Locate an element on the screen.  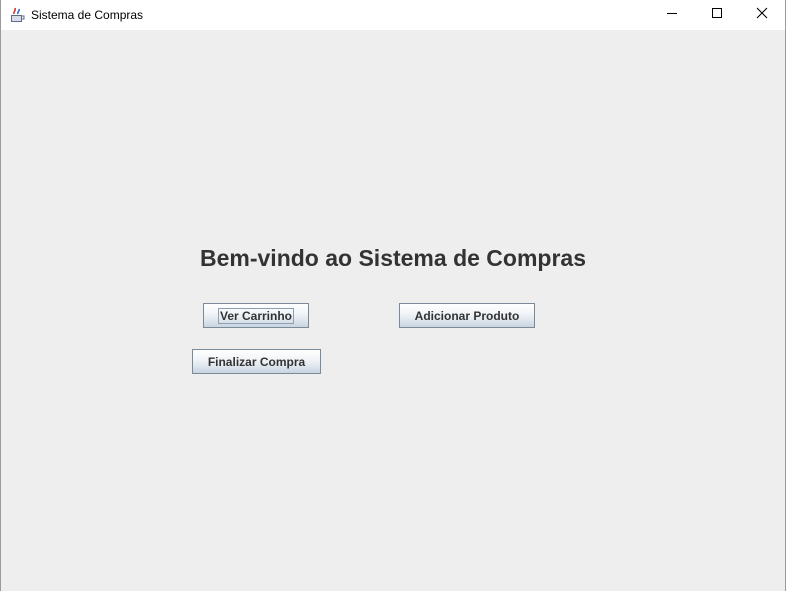
java-cup-icon is located at coordinates (18, 15).